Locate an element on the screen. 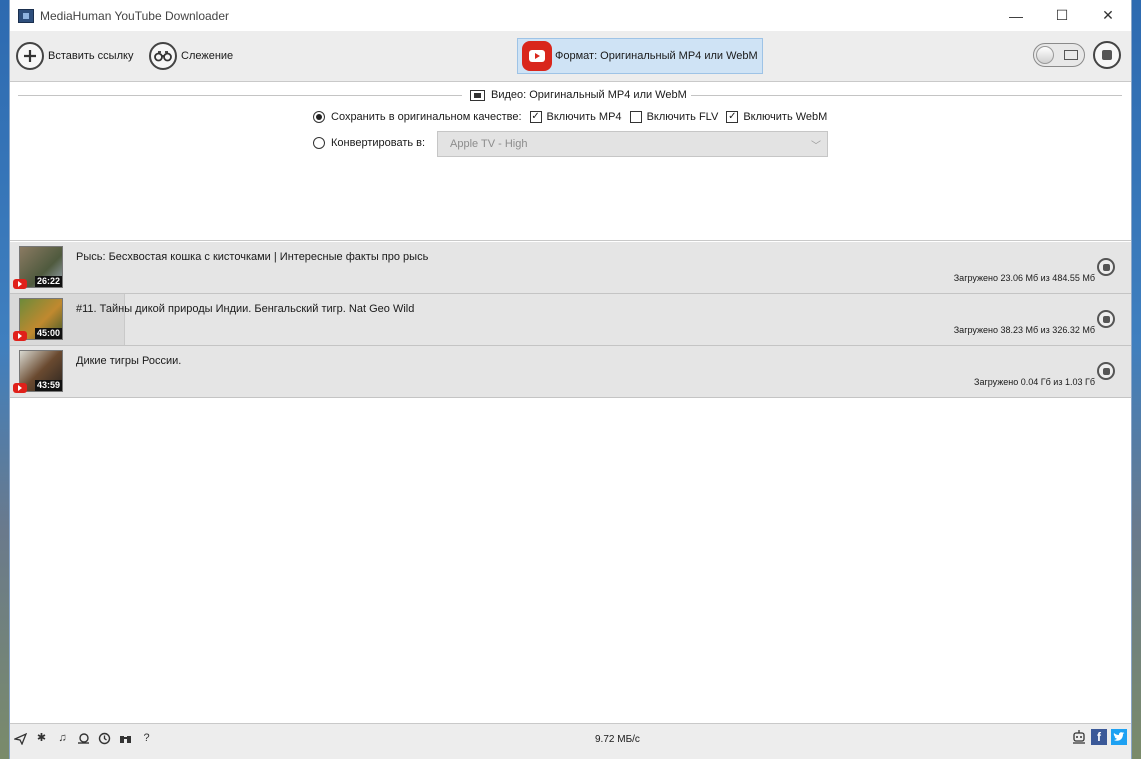  video-duration: 45:00 is located at coordinates (48, 333).